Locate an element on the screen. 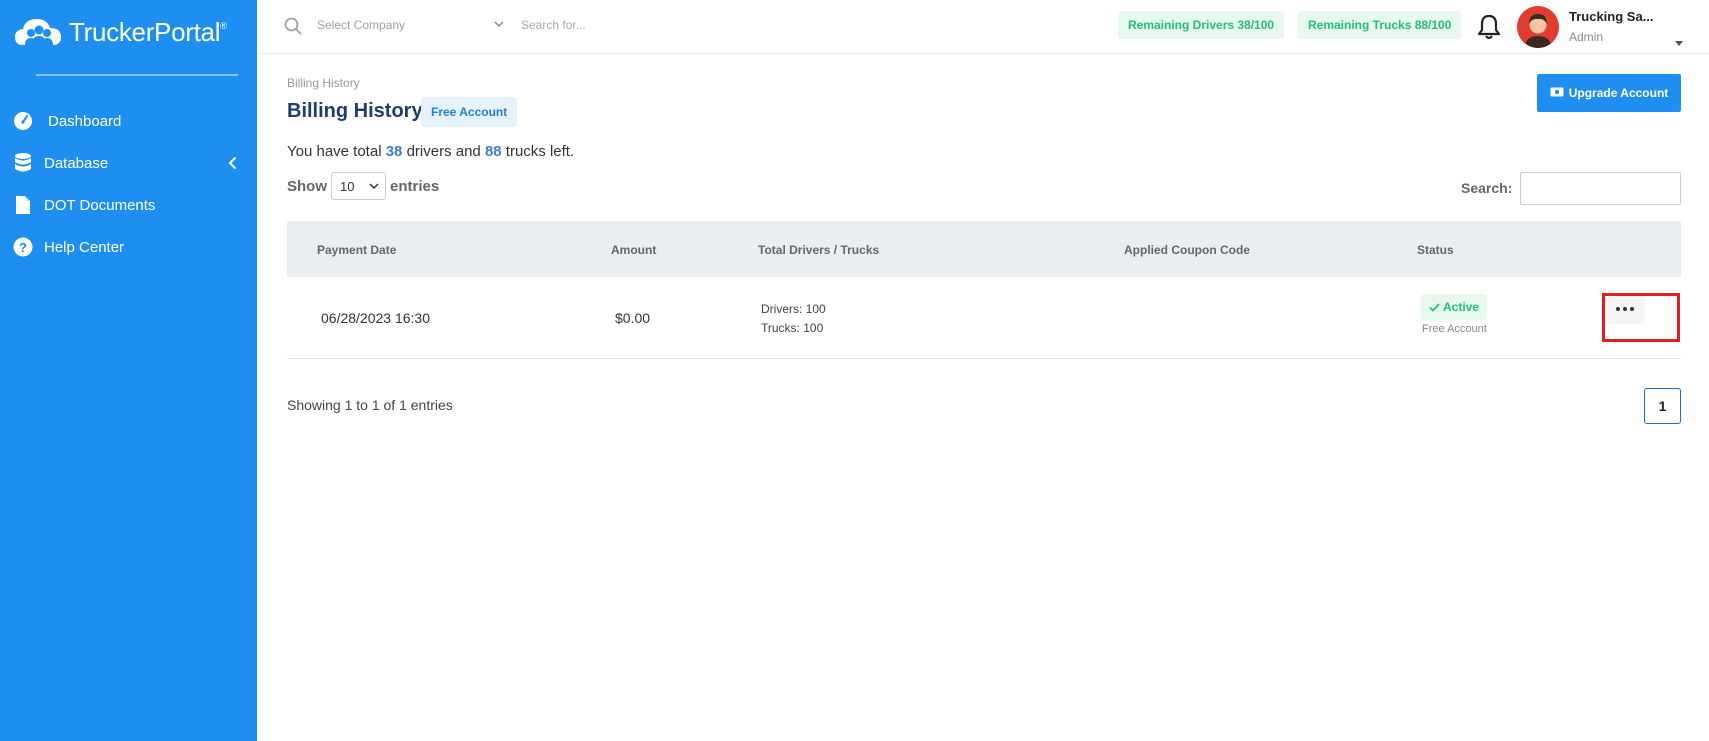 This screenshot has height=741, width=1709. check-icon is located at coordinates (1434, 307).